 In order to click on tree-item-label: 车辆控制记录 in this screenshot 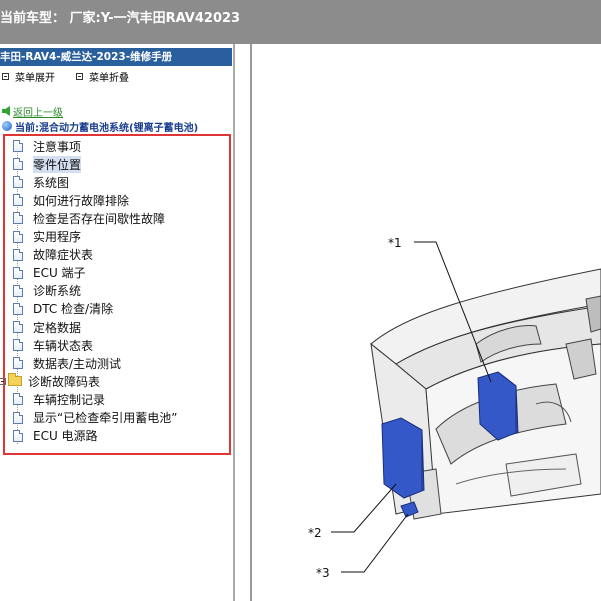, I will do `click(69, 399)`.